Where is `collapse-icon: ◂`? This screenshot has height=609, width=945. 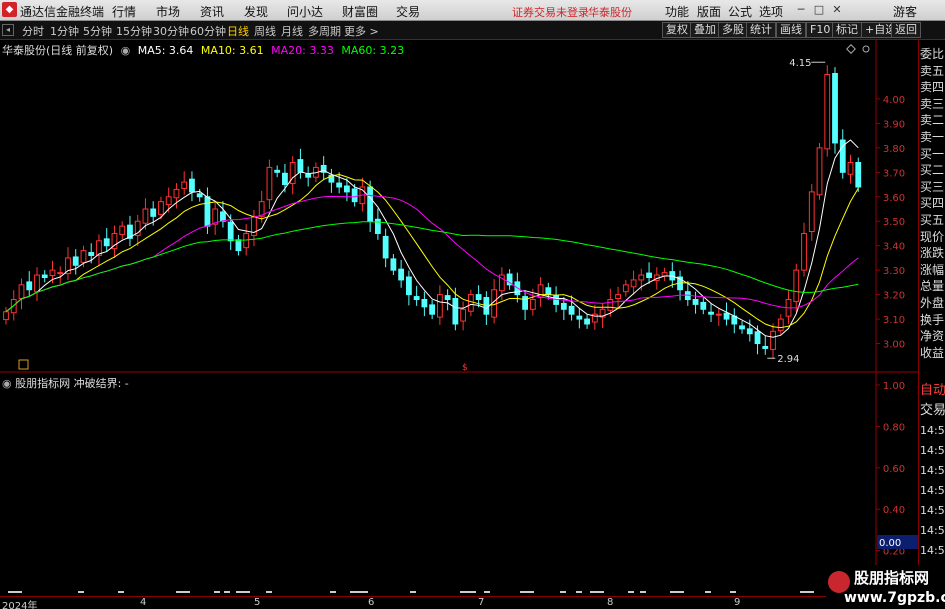 collapse-icon: ◂ is located at coordinates (8, 30).